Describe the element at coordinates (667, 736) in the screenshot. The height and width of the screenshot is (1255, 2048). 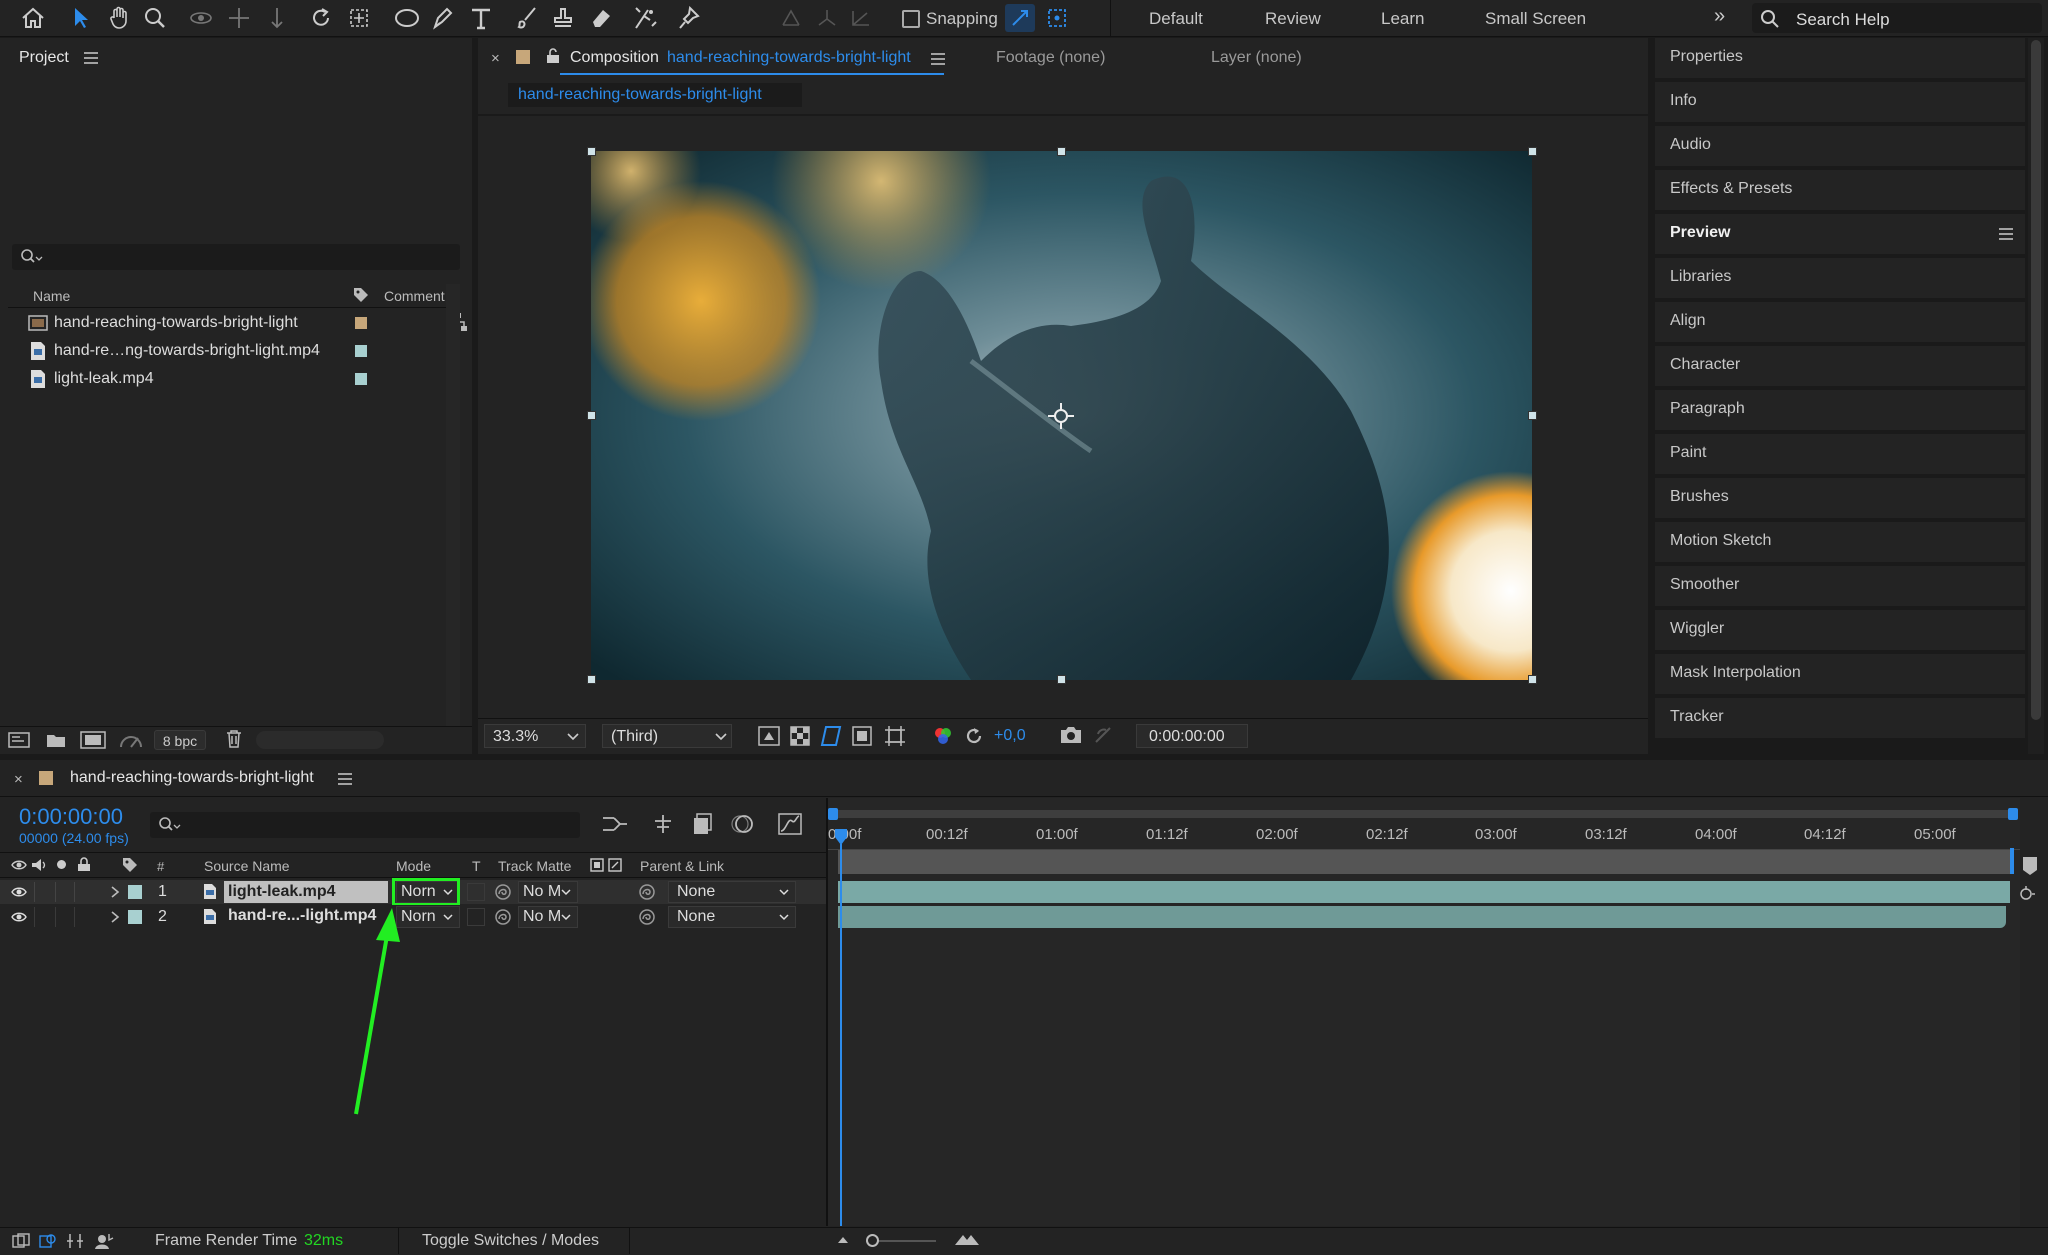
I see `resolution-dropdown: (Third)` at that location.